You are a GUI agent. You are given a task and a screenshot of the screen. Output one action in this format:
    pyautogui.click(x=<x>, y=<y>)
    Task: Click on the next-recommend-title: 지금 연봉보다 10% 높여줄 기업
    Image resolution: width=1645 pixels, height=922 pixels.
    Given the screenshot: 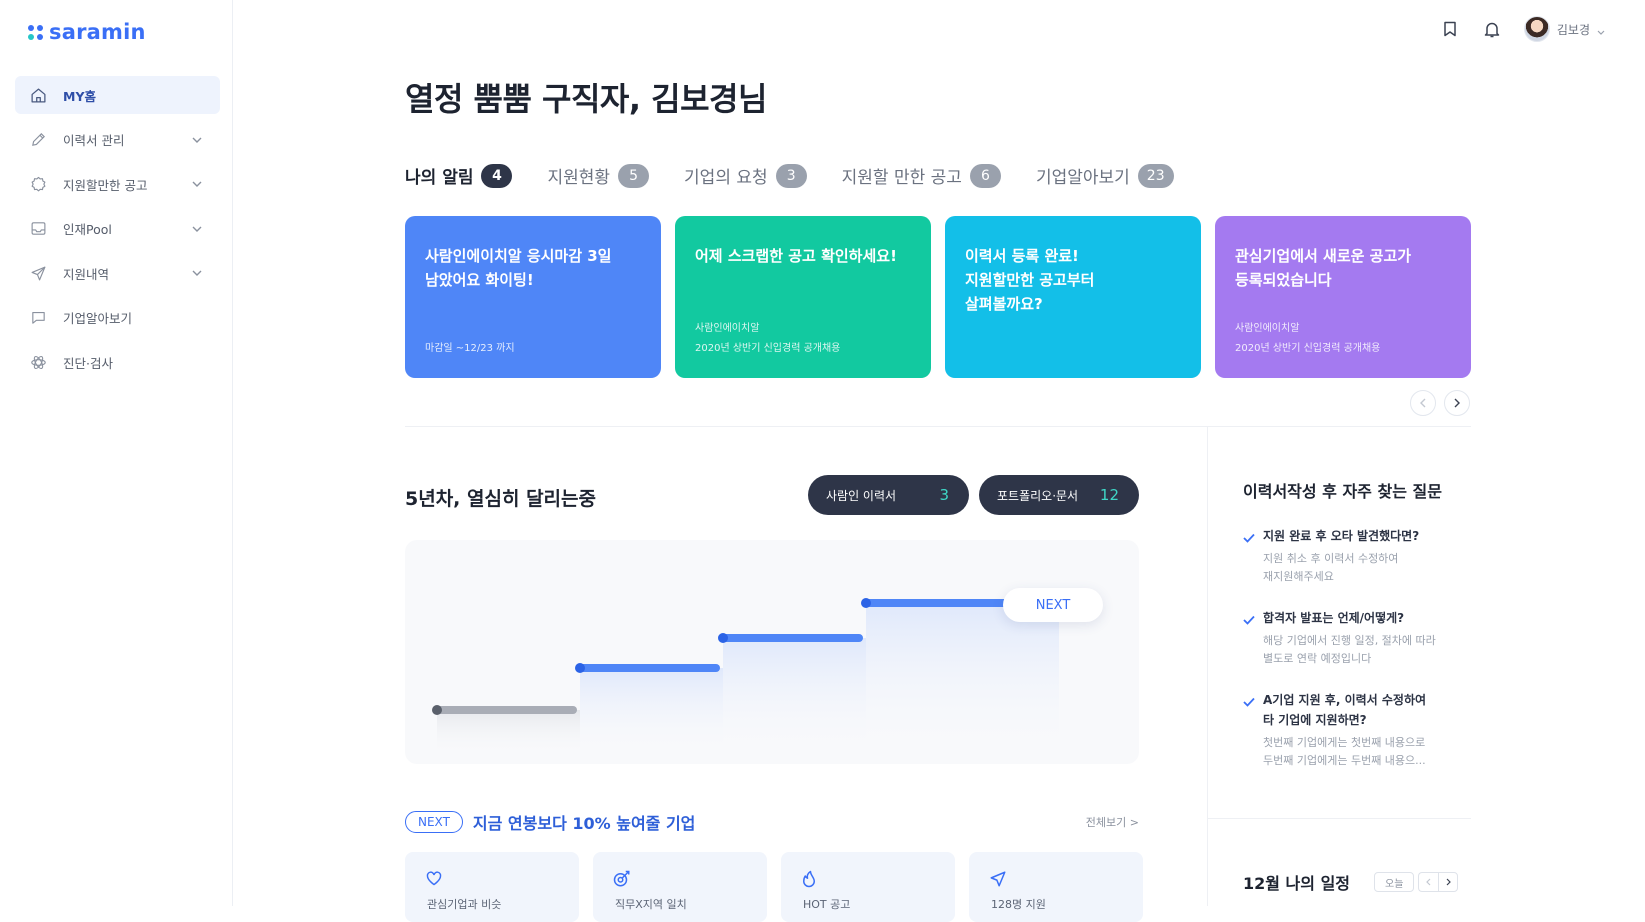 What is the action you would take?
    pyautogui.click(x=584, y=823)
    